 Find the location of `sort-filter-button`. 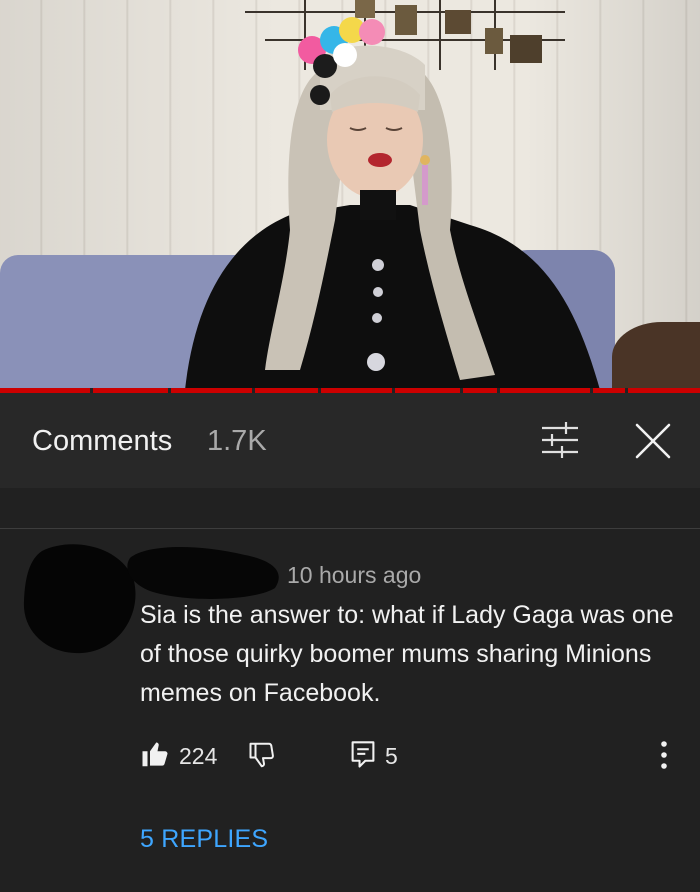

sort-filter-button is located at coordinates (560, 440).